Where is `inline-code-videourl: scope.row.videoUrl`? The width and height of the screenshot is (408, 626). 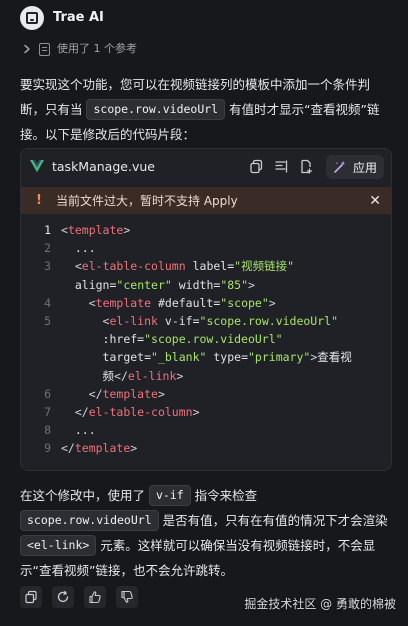
inline-code-videourl: scope.row.videoUrl is located at coordinates (156, 109).